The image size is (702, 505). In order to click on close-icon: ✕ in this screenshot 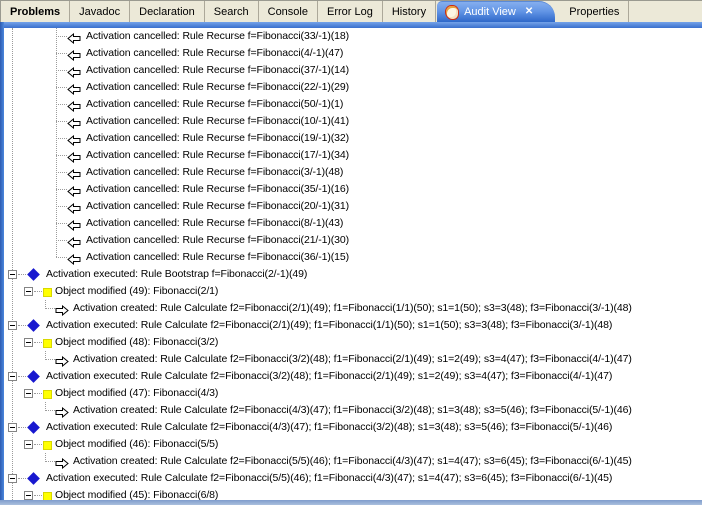, I will do `click(529, 12)`.